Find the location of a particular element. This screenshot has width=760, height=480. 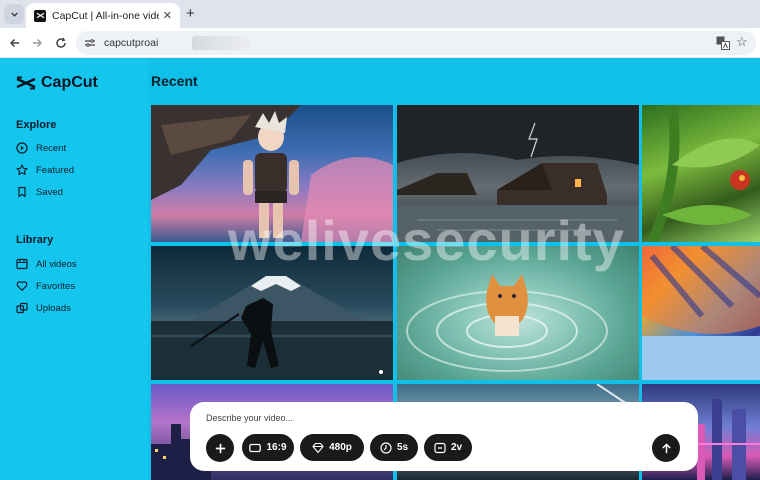

page-title: Recent is located at coordinates (174, 81).